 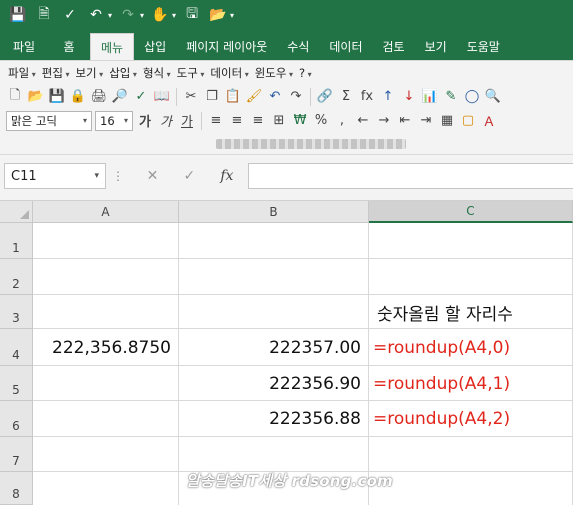 What do you see at coordinates (192, 15) in the screenshot?
I see `save-as-icon: 🖫` at bounding box center [192, 15].